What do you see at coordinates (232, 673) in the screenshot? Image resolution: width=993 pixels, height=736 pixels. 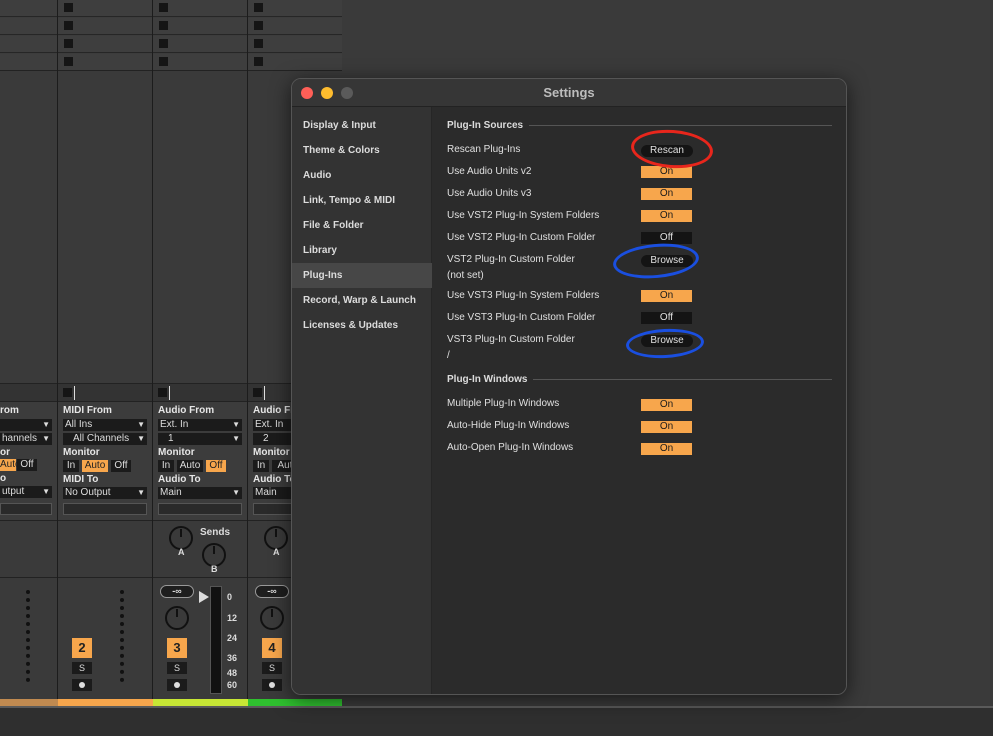 I see `meter-scale-48: 48` at bounding box center [232, 673].